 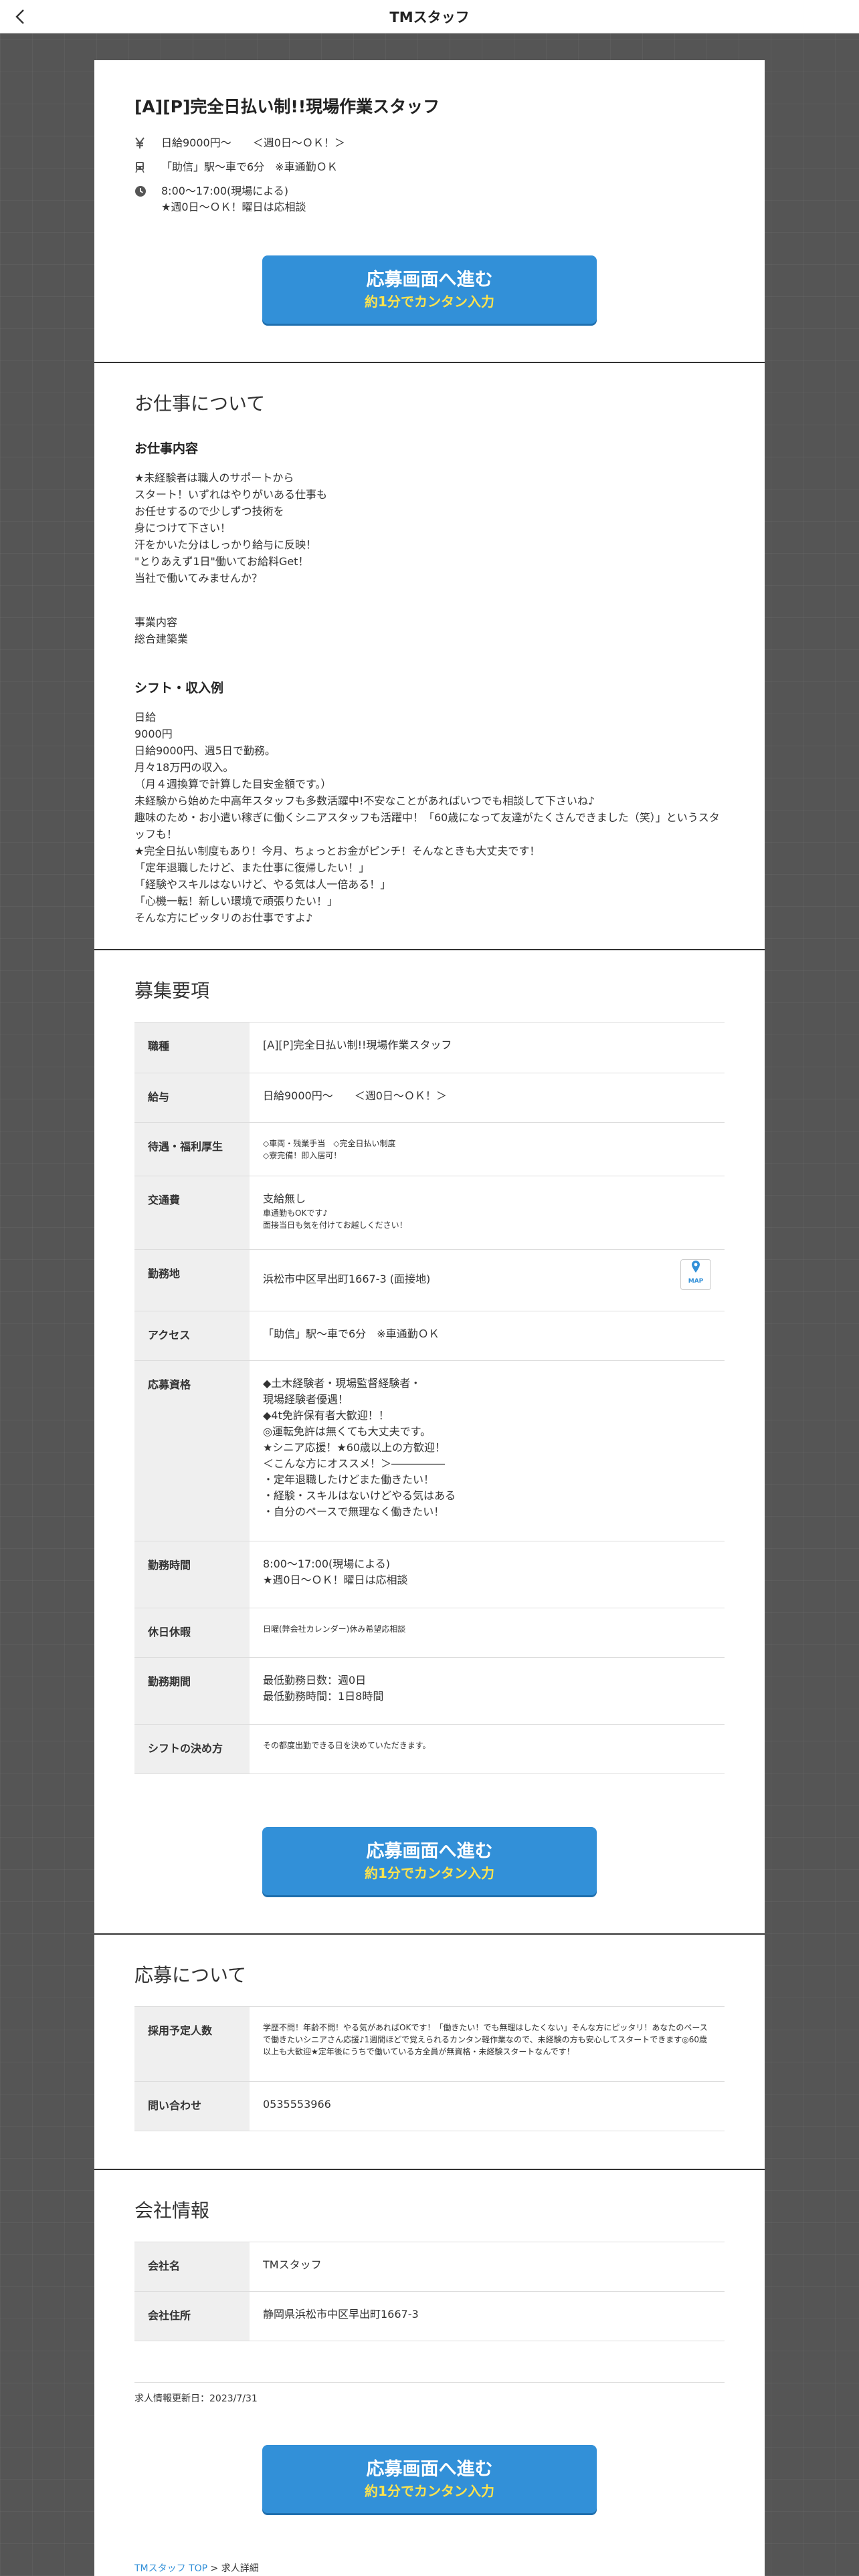 I want to click on train-icon, so click(x=140, y=167).